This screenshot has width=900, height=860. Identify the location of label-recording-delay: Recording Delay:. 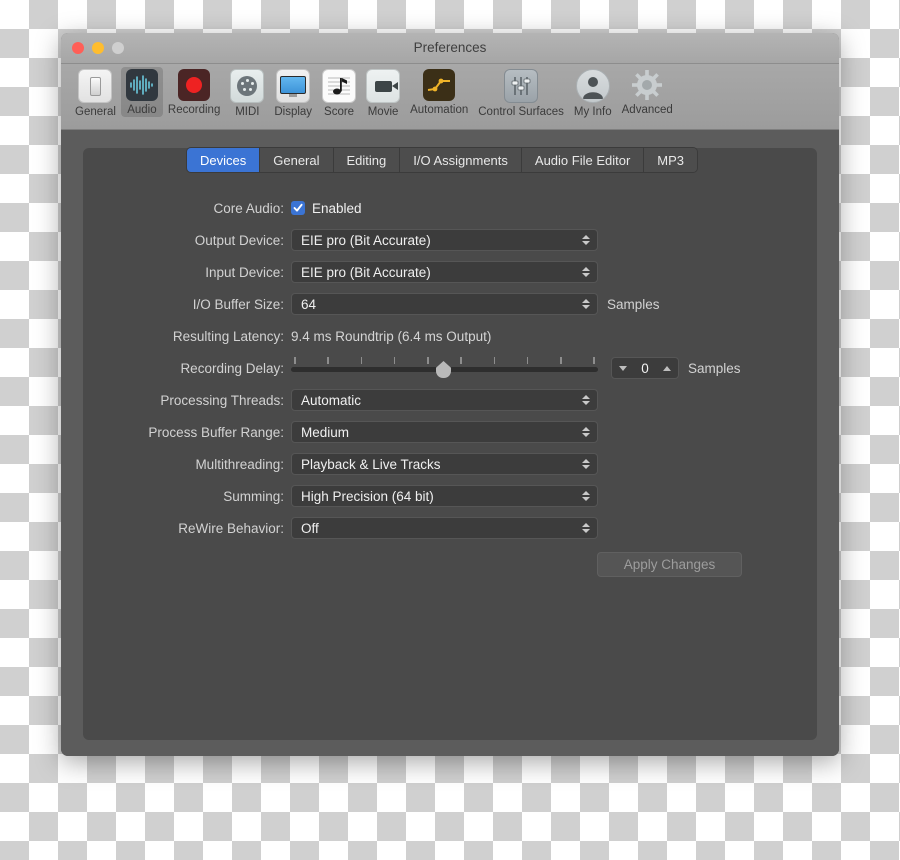
(232, 368).